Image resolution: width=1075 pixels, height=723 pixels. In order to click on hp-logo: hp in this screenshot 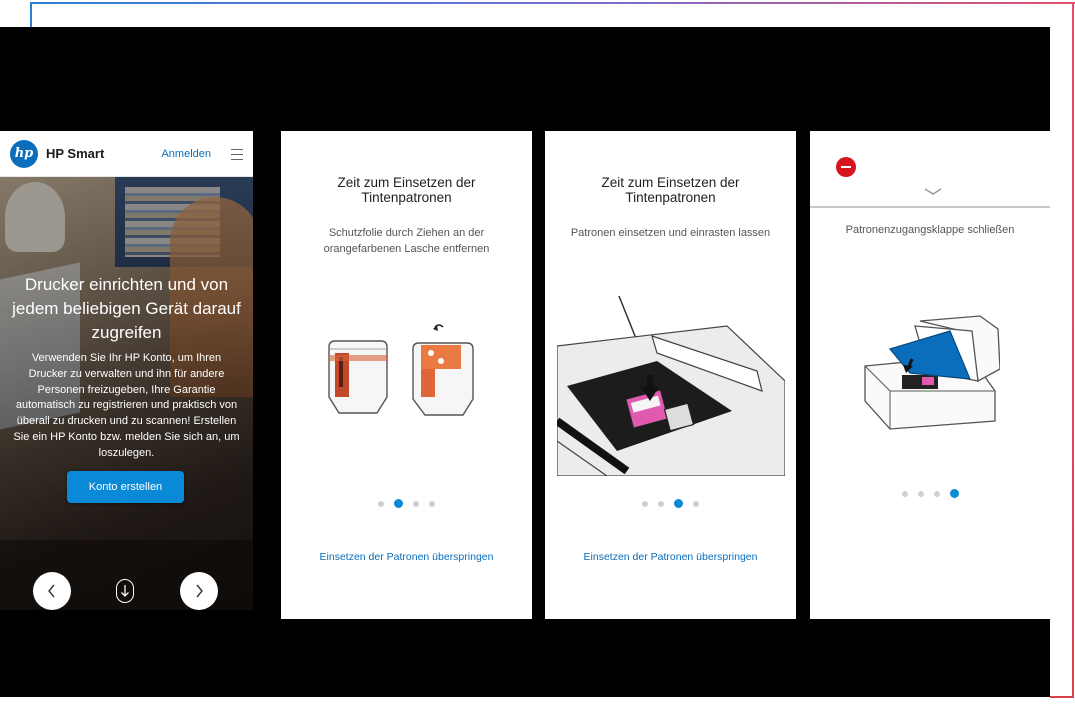, I will do `click(24, 153)`.